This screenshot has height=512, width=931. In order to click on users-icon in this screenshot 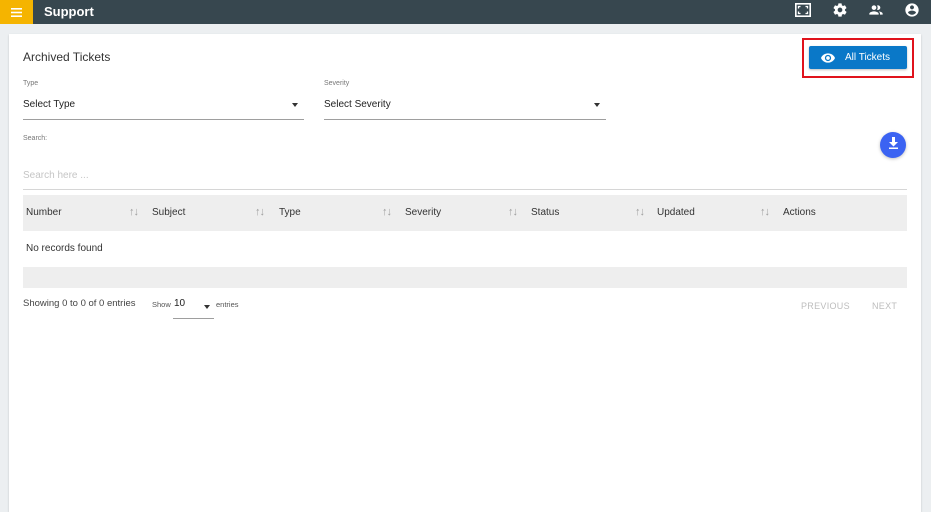, I will do `click(876, 12)`.